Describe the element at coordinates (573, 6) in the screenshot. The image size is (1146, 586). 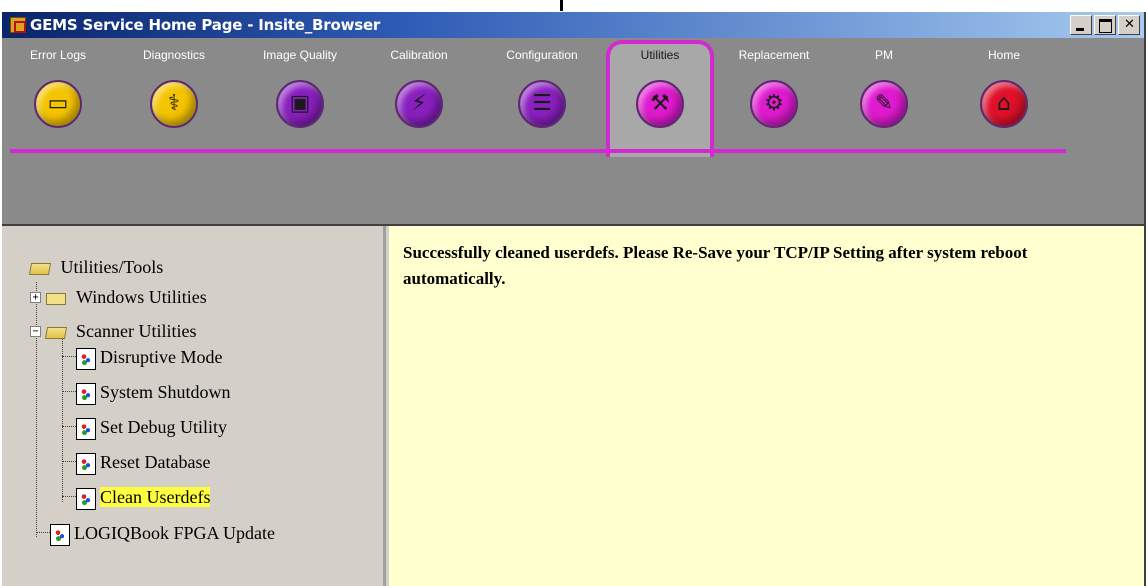
I see `top-strip` at that location.